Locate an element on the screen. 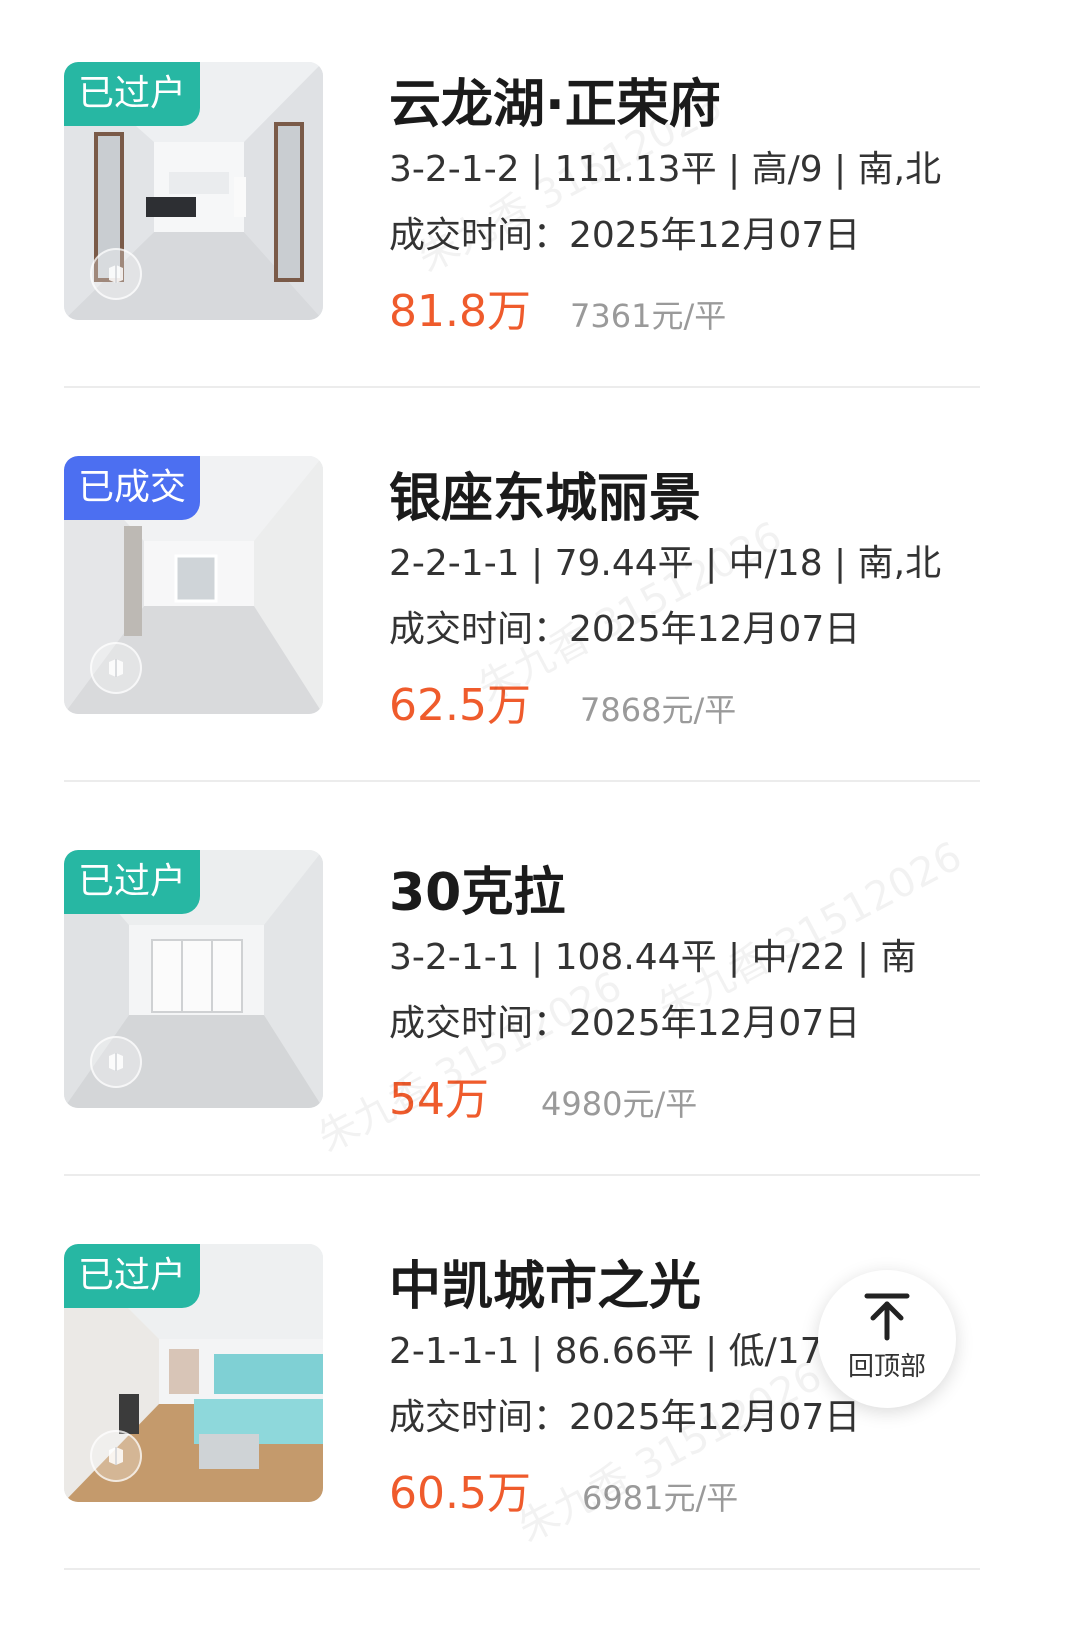  listing-specs: 2-2-1-1 | 79.44平 | 中/18 | 南,北 is located at coordinates (665, 563).